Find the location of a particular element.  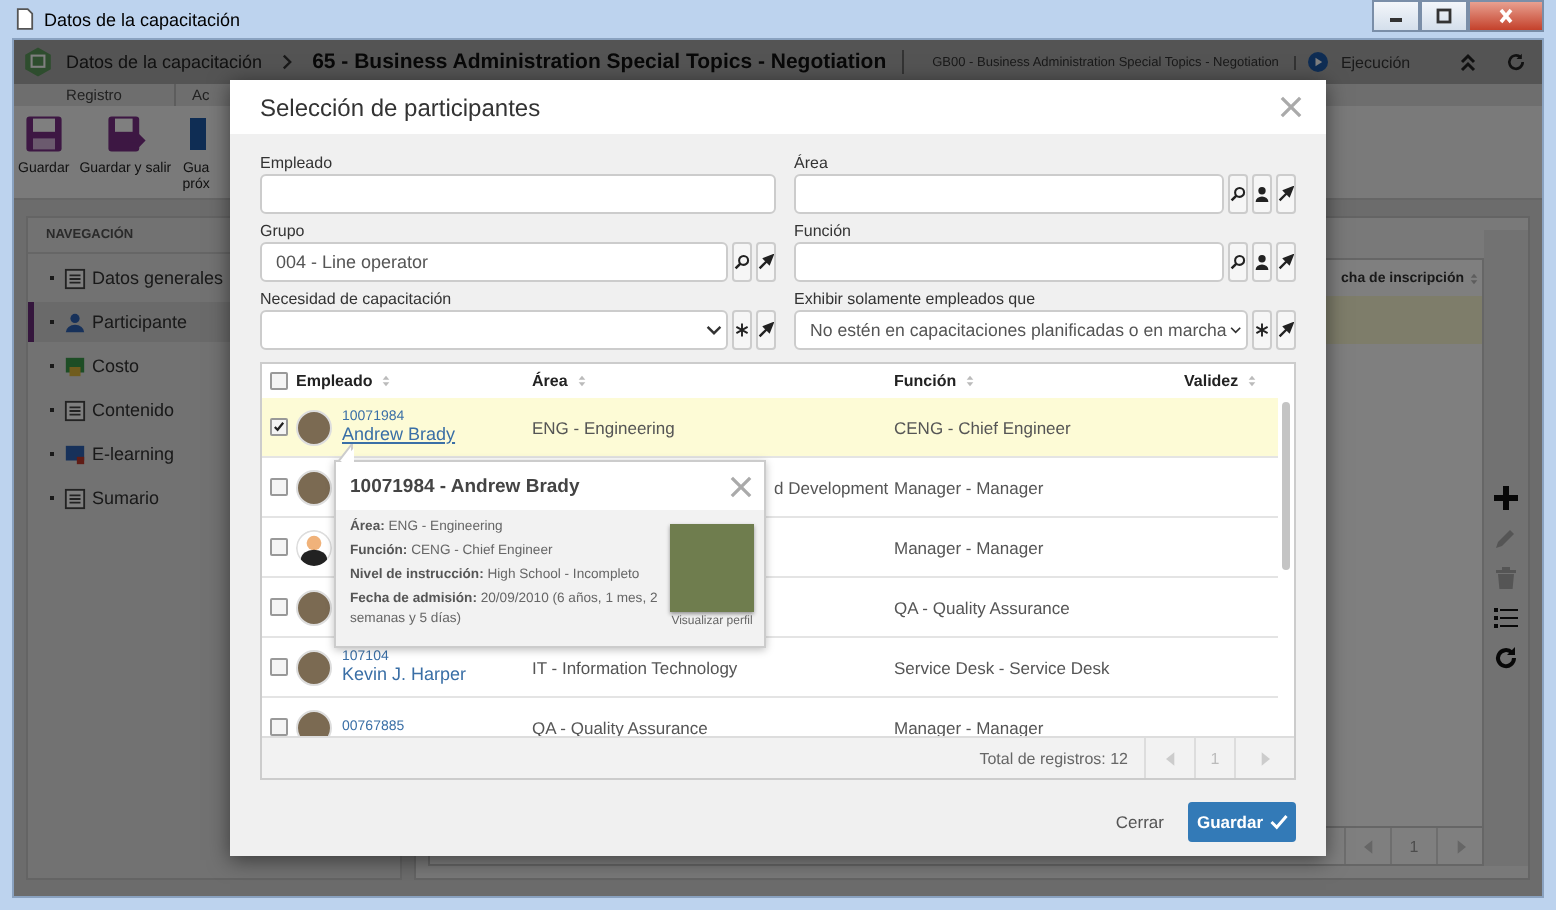

double-chevron-up-icon is located at coordinates (1468, 62).